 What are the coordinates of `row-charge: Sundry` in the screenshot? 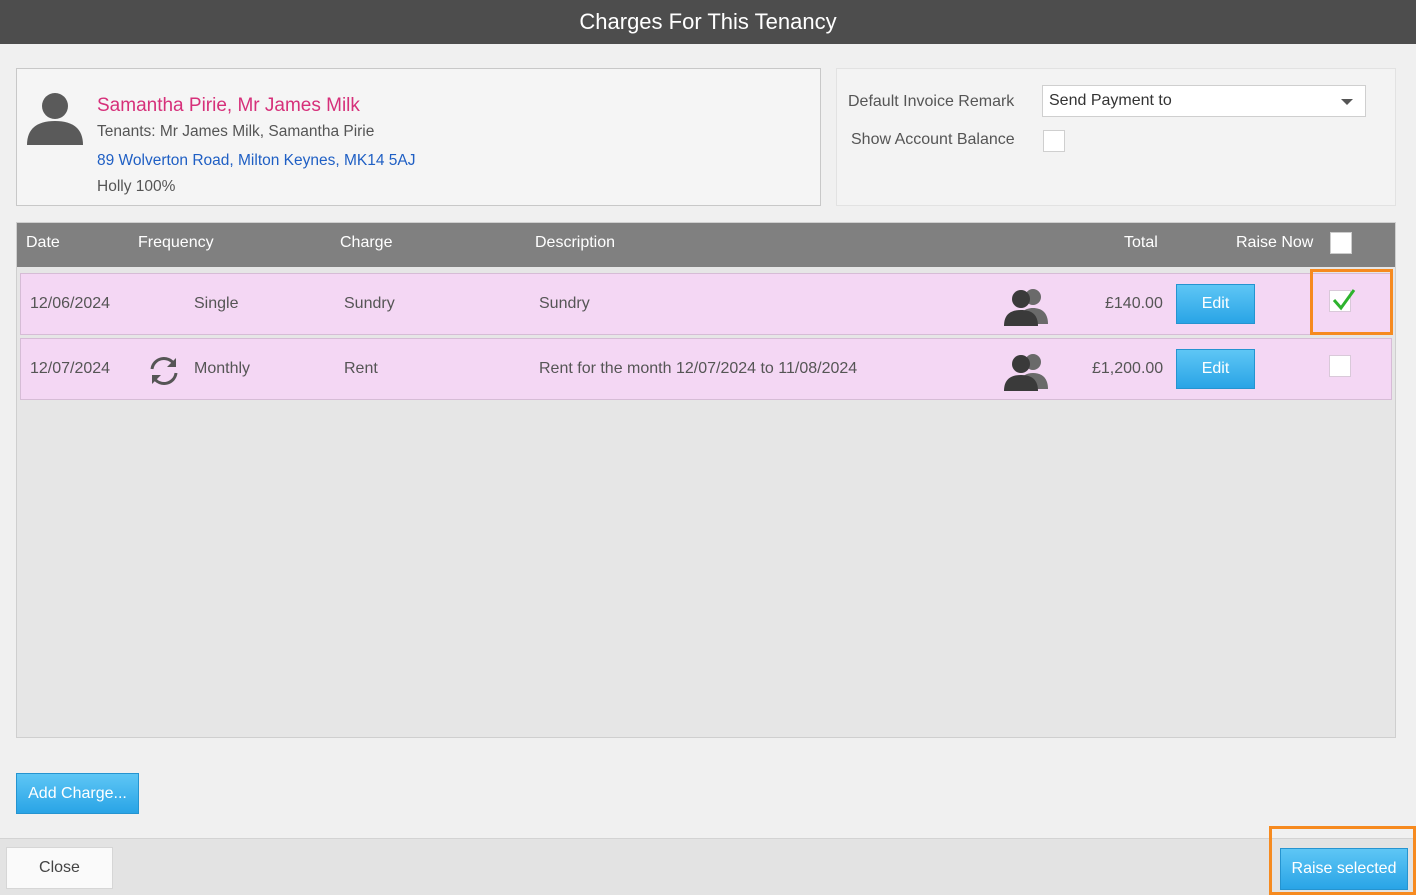 It's located at (369, 303).